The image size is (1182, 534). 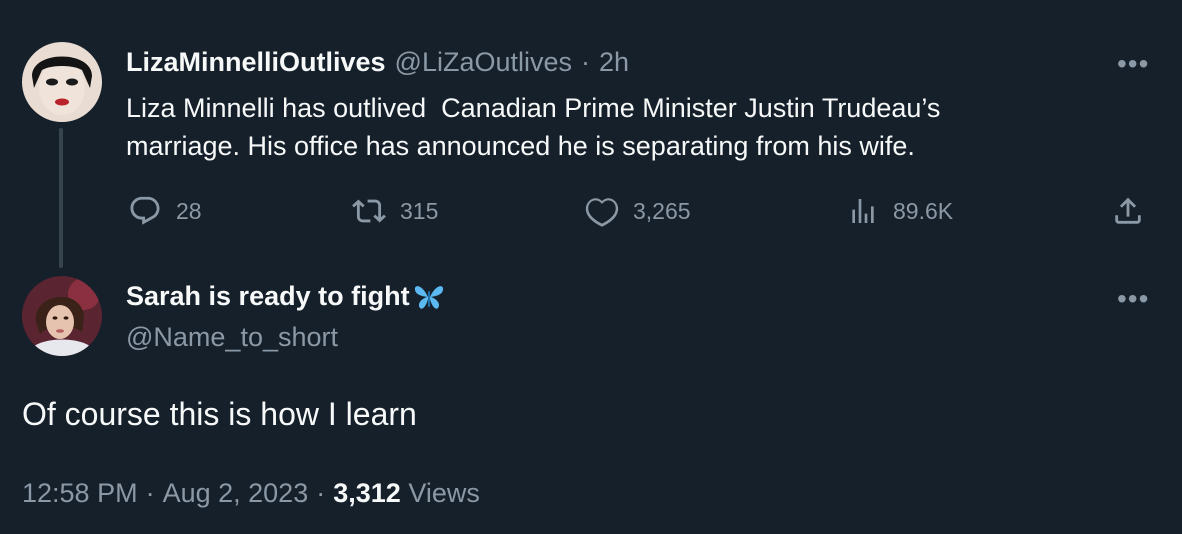 What do you see at coordinates (863, 211) in the screenshot?
I see `analytics-icon` at bounding box center [863, 211].